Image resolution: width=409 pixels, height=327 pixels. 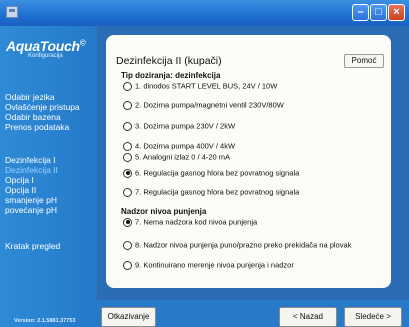 I want to click on cancel-button: Otkazivanje, so click(x=128, y=317).